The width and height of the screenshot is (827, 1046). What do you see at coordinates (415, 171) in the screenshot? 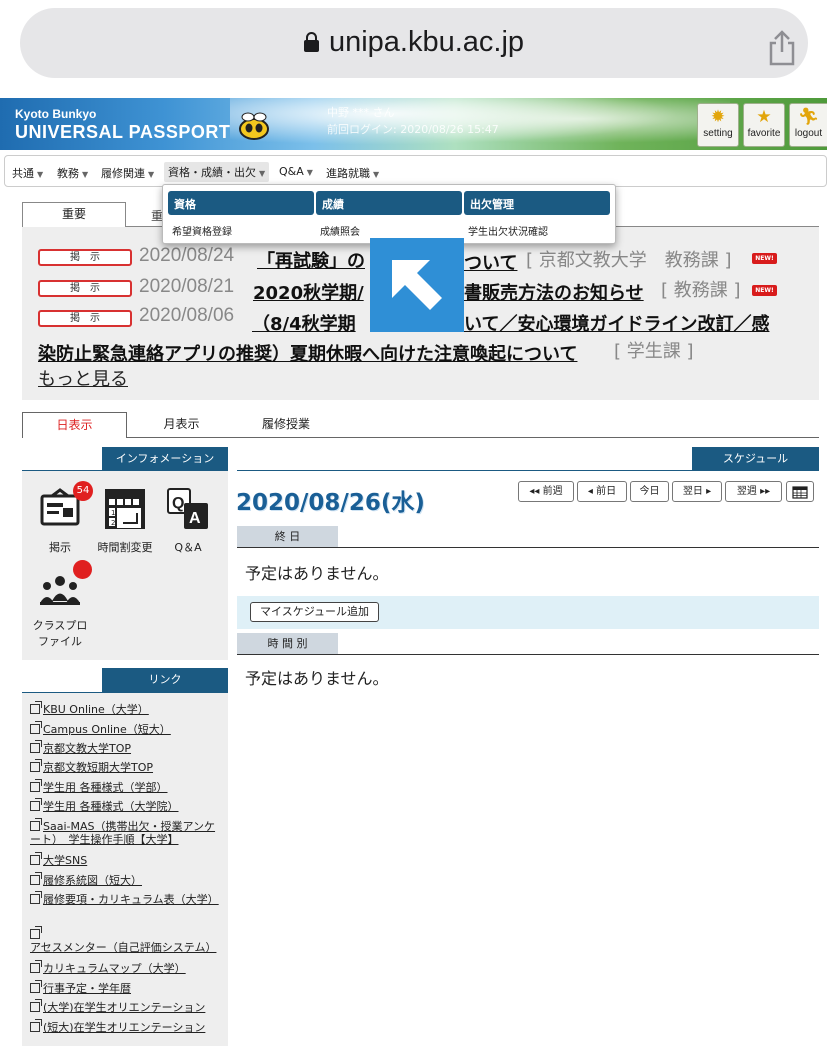
I see `main-menu: 共通 ▼ 教務 ▼ 履修関連 ▼ 資格・成績・出欠 ▼ Q&A ▼ 進路就職 ▼` at bounding box center [415, 171].